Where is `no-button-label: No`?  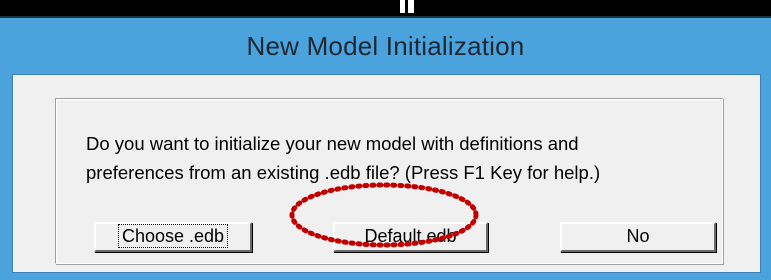
no-button-label: No is located at coordinates (638, 236).